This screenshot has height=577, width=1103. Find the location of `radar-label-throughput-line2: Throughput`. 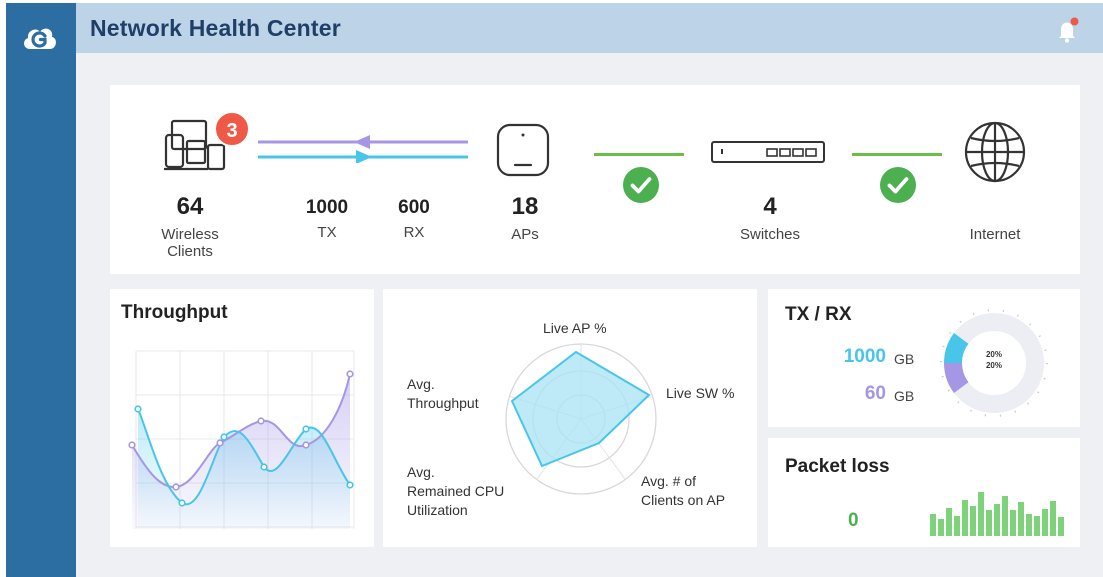

radar-label-throughput-line2: Throughput is located at coordinates (443, 403).